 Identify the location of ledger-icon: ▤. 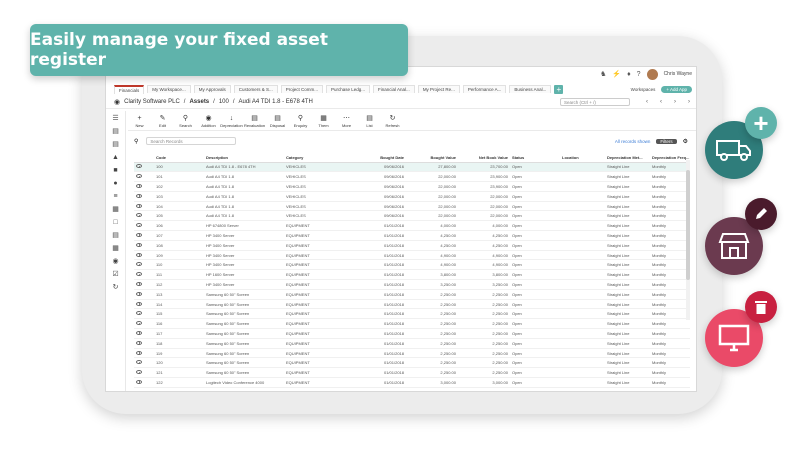
(115, 145).